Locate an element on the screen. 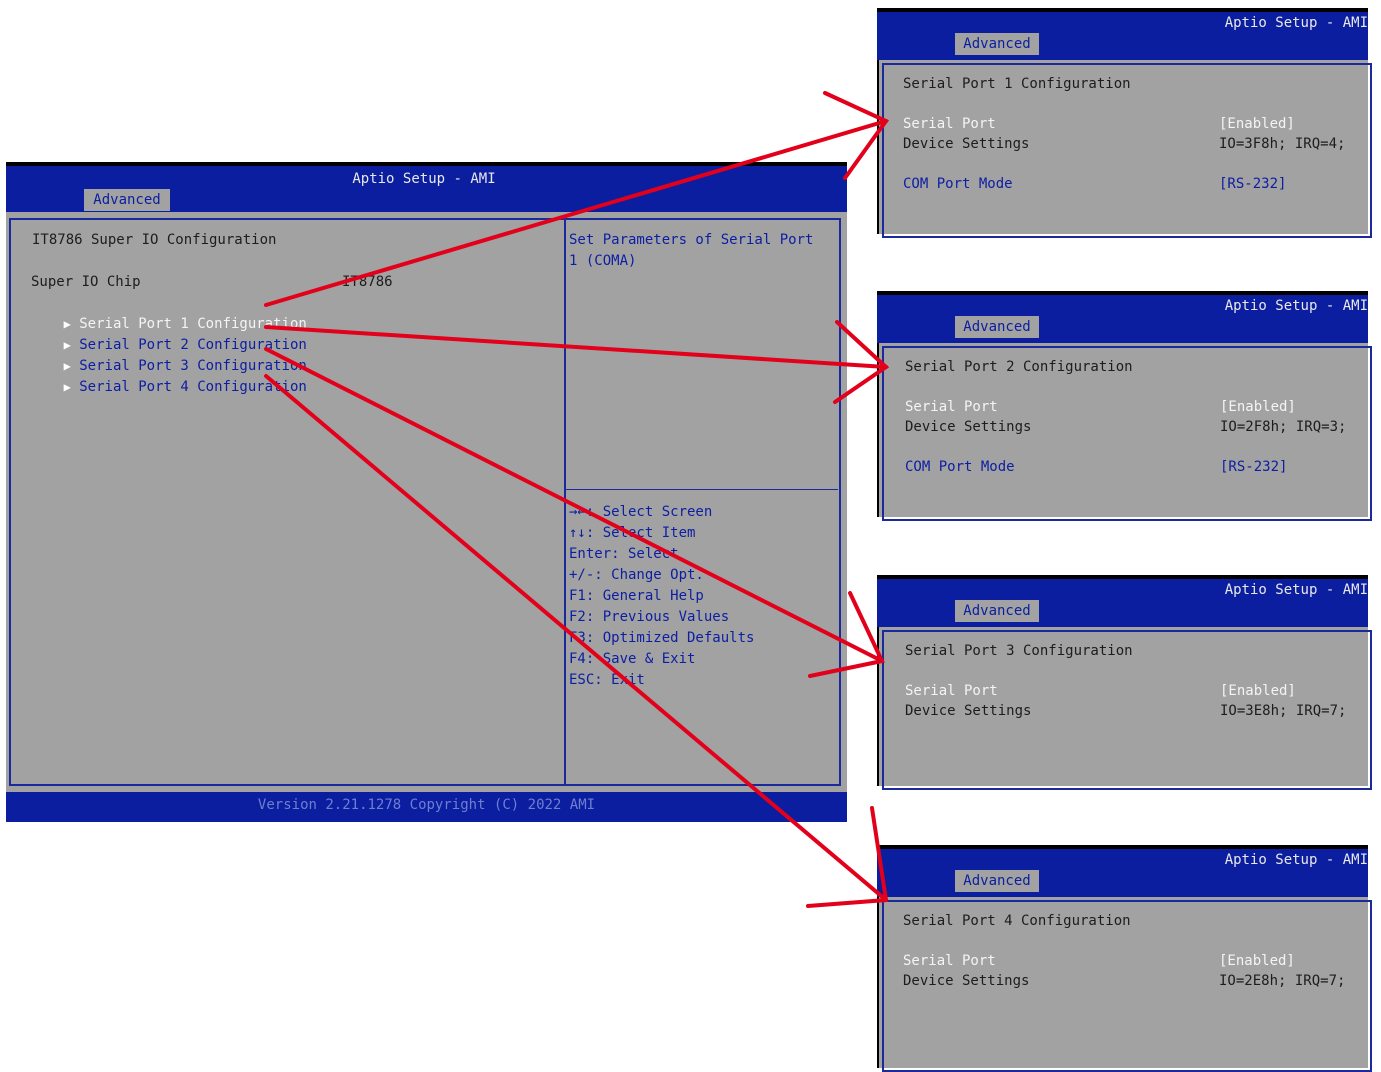  page-title: Serial Port 3 Configuration is located at coordinates (1019, 651).